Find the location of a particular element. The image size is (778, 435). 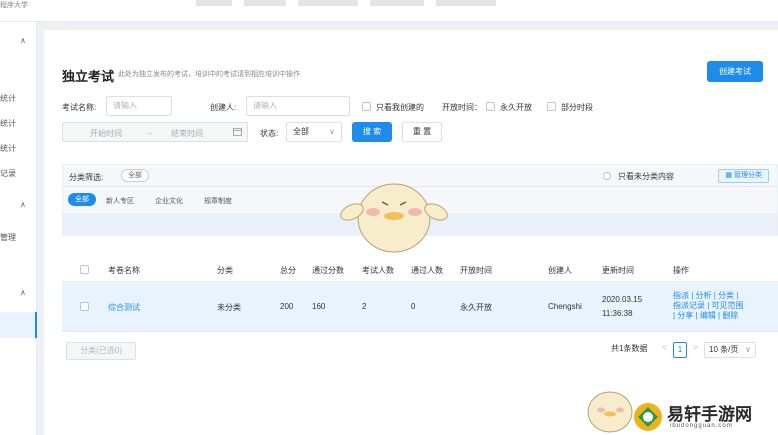

actions-line-2: 指派记录 | 可见范围 is located at coordinates (711, 306).